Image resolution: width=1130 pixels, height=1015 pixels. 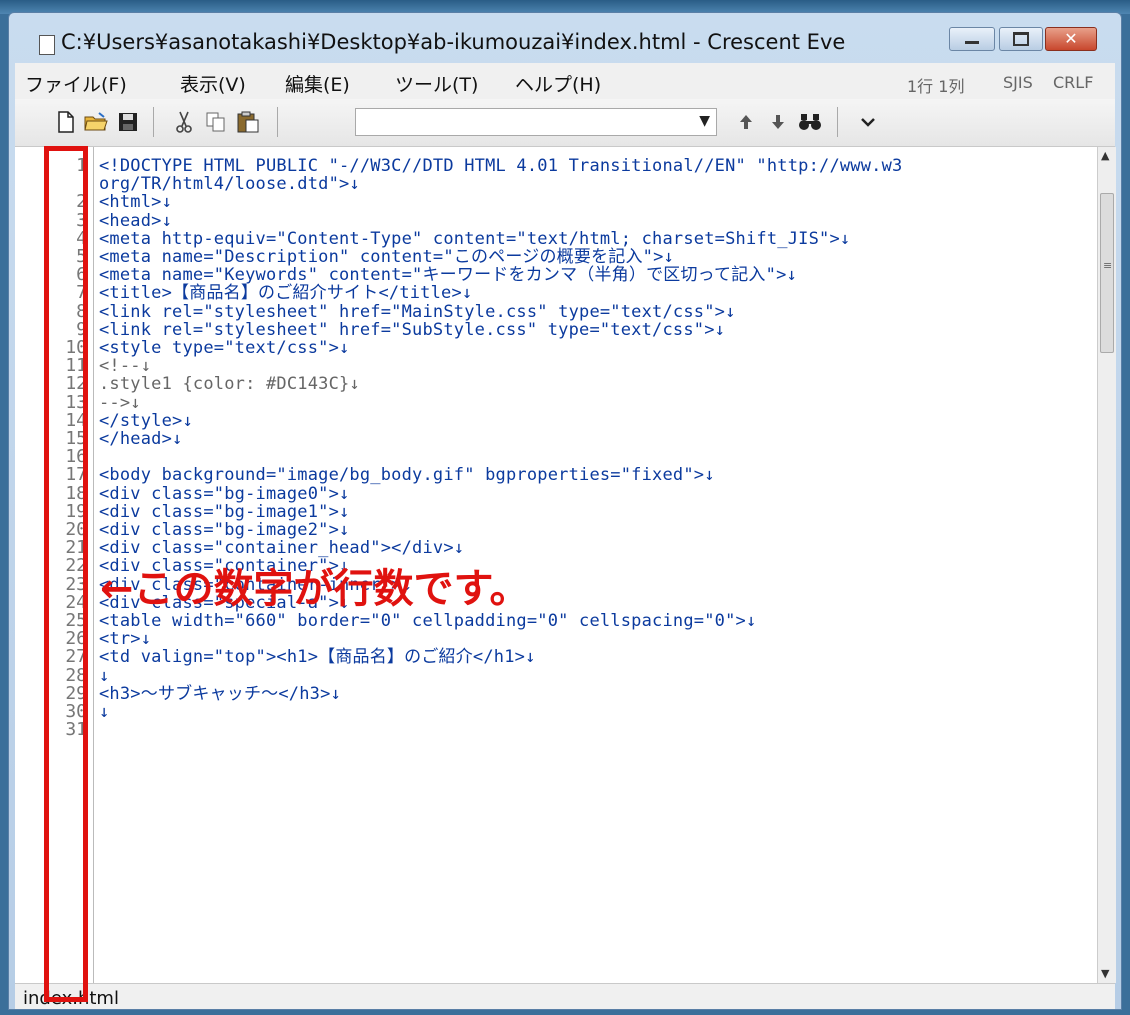 What do you see at coordinates (315, 589) in the screenshot?
I see `annotation-text: ←この数字が行数です。` at bounding box center [315, 589].